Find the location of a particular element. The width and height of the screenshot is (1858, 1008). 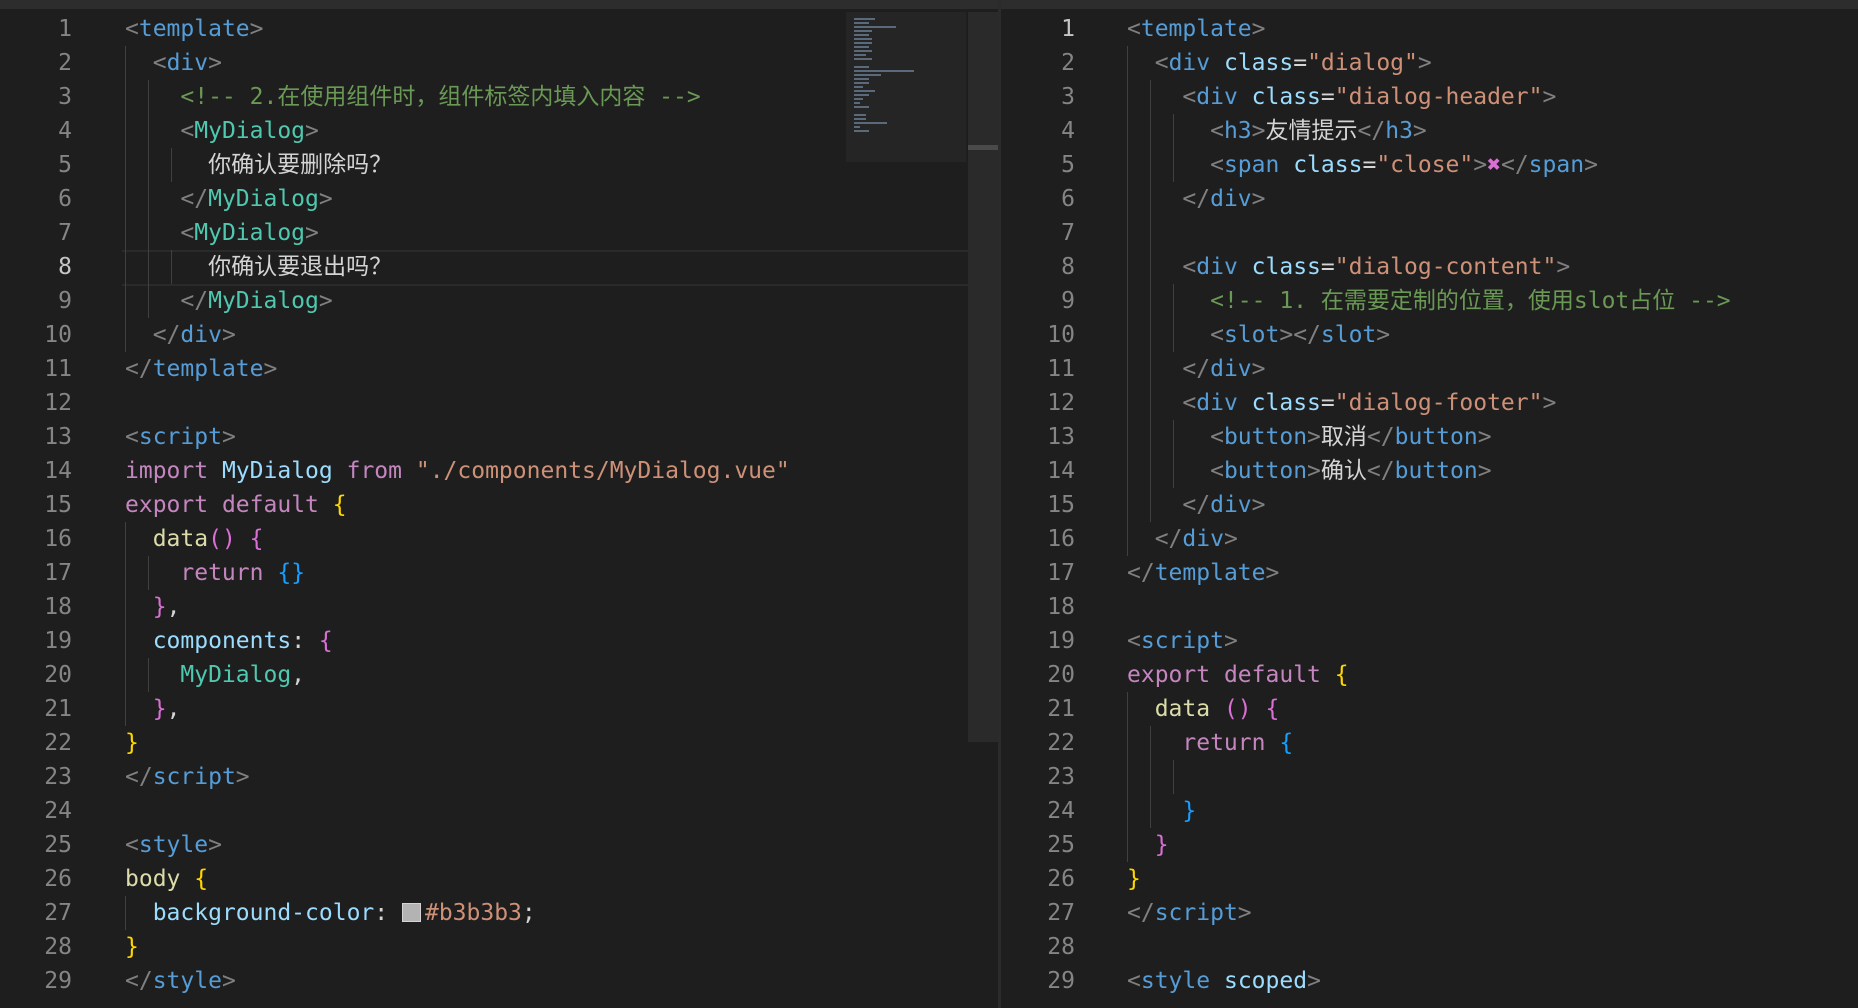

code-line: 18 is located at coordinates (1429, 607).